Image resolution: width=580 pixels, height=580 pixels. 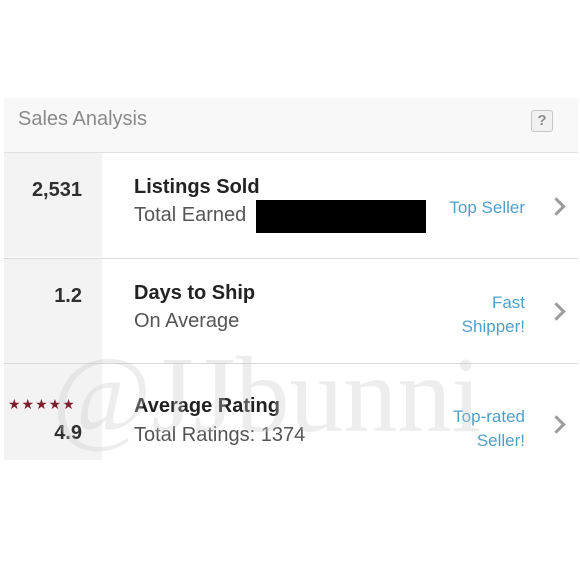 What do you see at coordinates (68, 296) in the screenshot?
I see `days-to-ship-value: 1.2` at bounding box center [68, 296].